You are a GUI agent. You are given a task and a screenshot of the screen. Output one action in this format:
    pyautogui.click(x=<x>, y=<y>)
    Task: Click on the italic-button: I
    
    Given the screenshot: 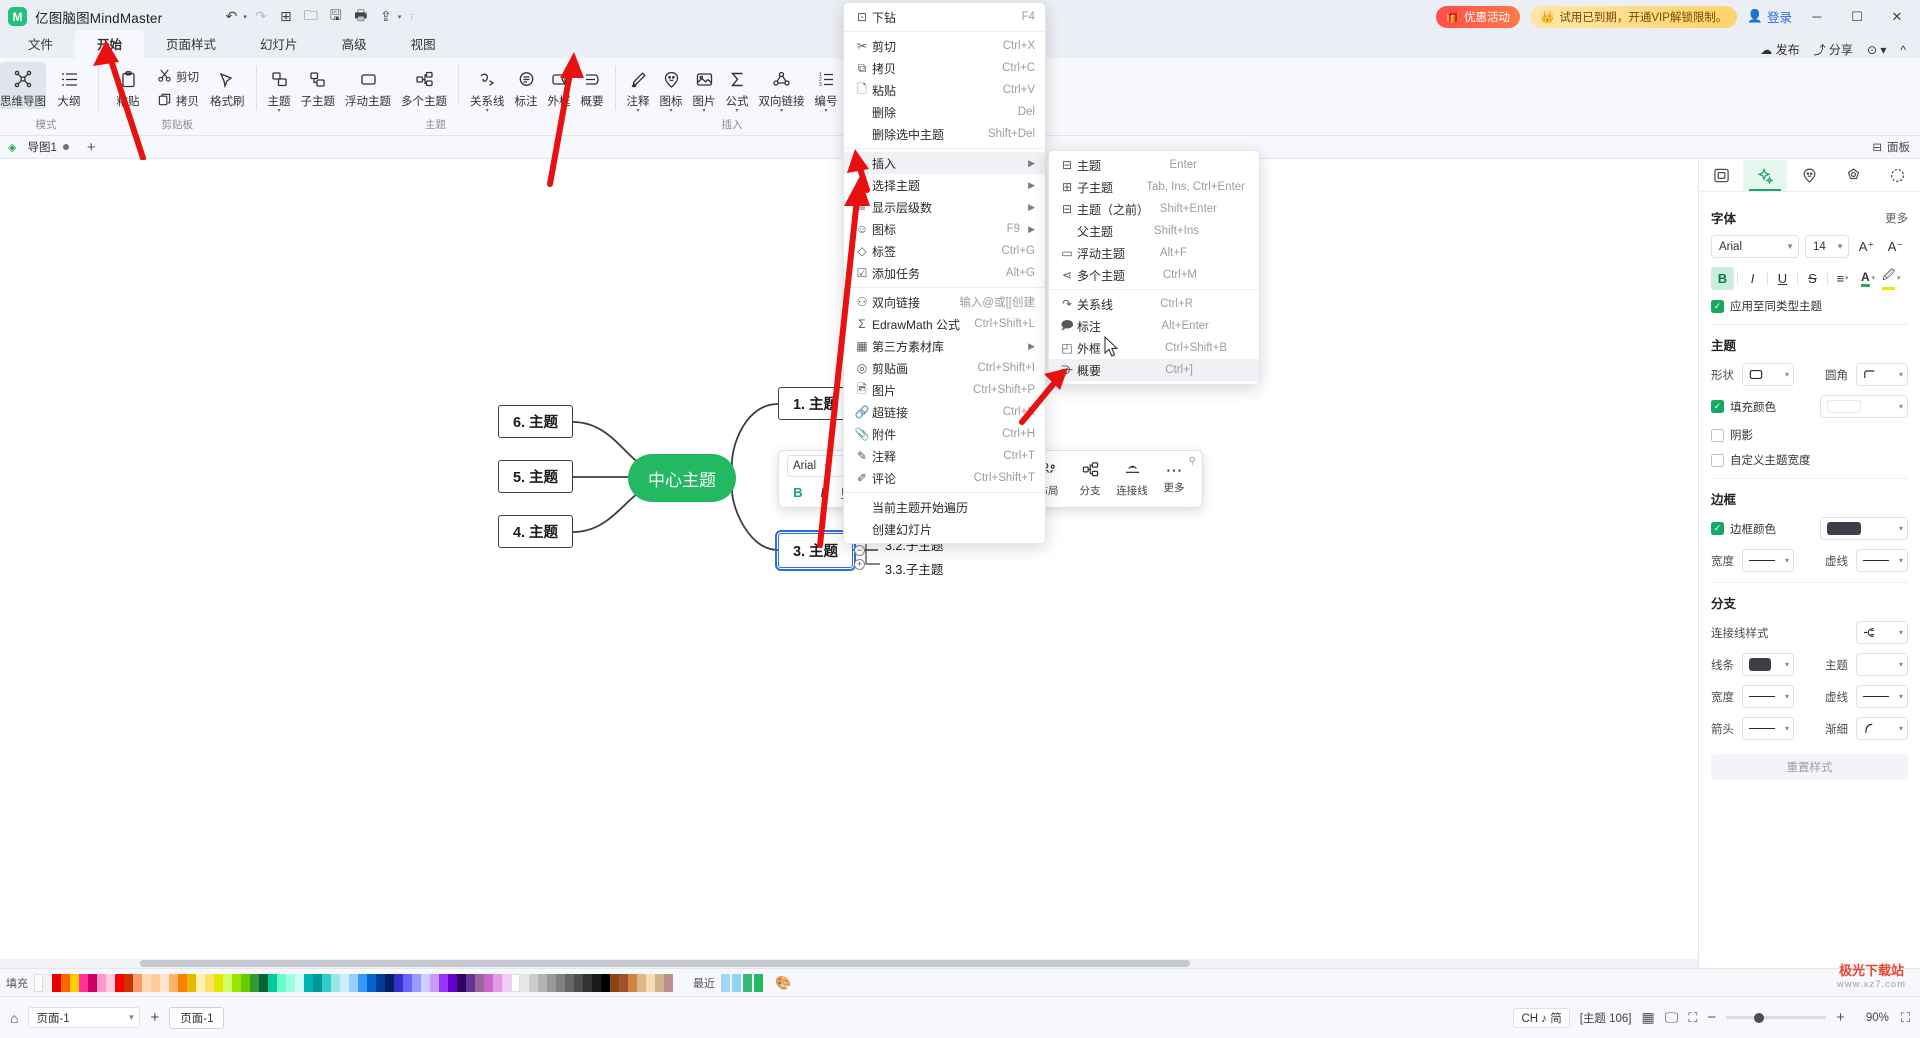 What is the action you would take?
    pyautogui.click(x=1752, y=278)
    